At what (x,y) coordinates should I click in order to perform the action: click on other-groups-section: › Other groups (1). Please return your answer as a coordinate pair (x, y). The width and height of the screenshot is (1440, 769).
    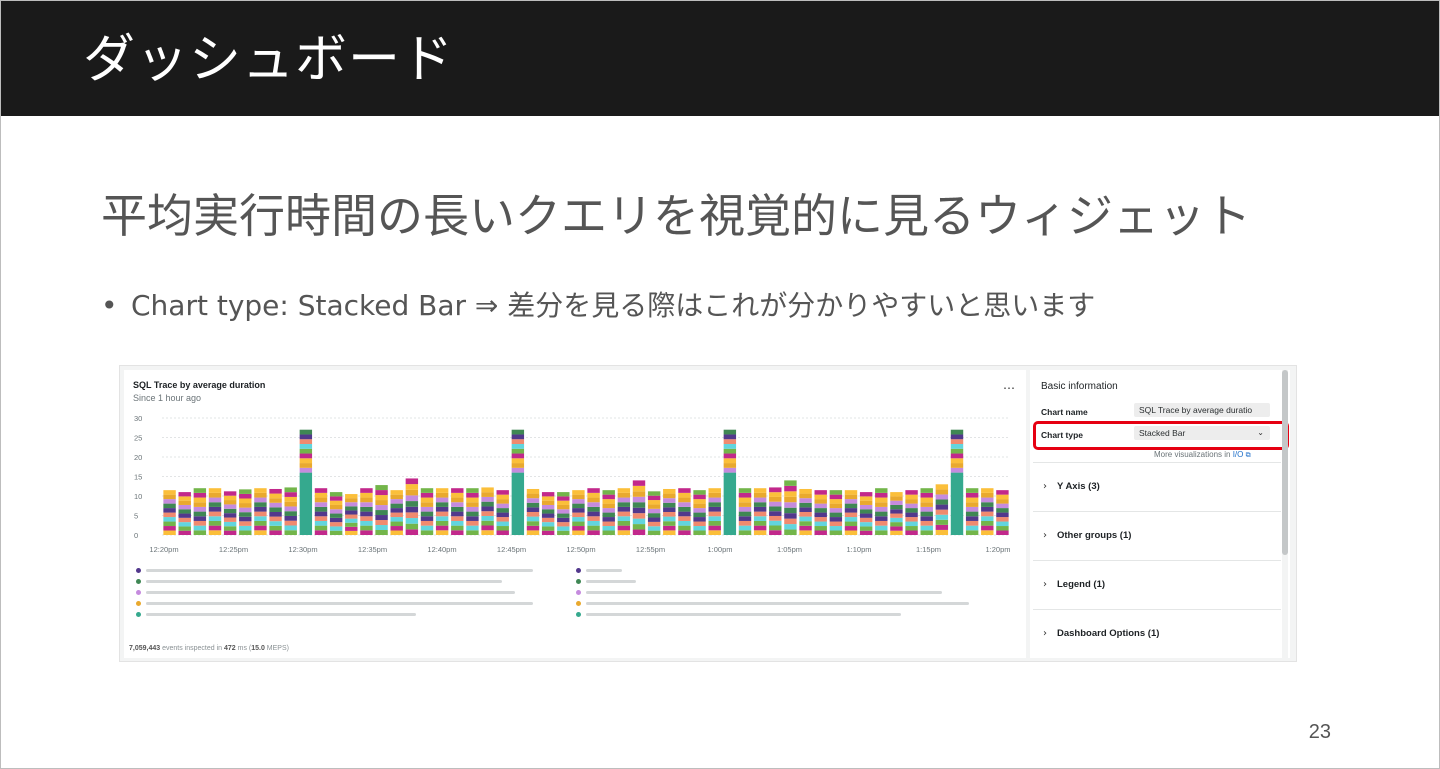
    Looking at the image, I should click on (1157, 535).